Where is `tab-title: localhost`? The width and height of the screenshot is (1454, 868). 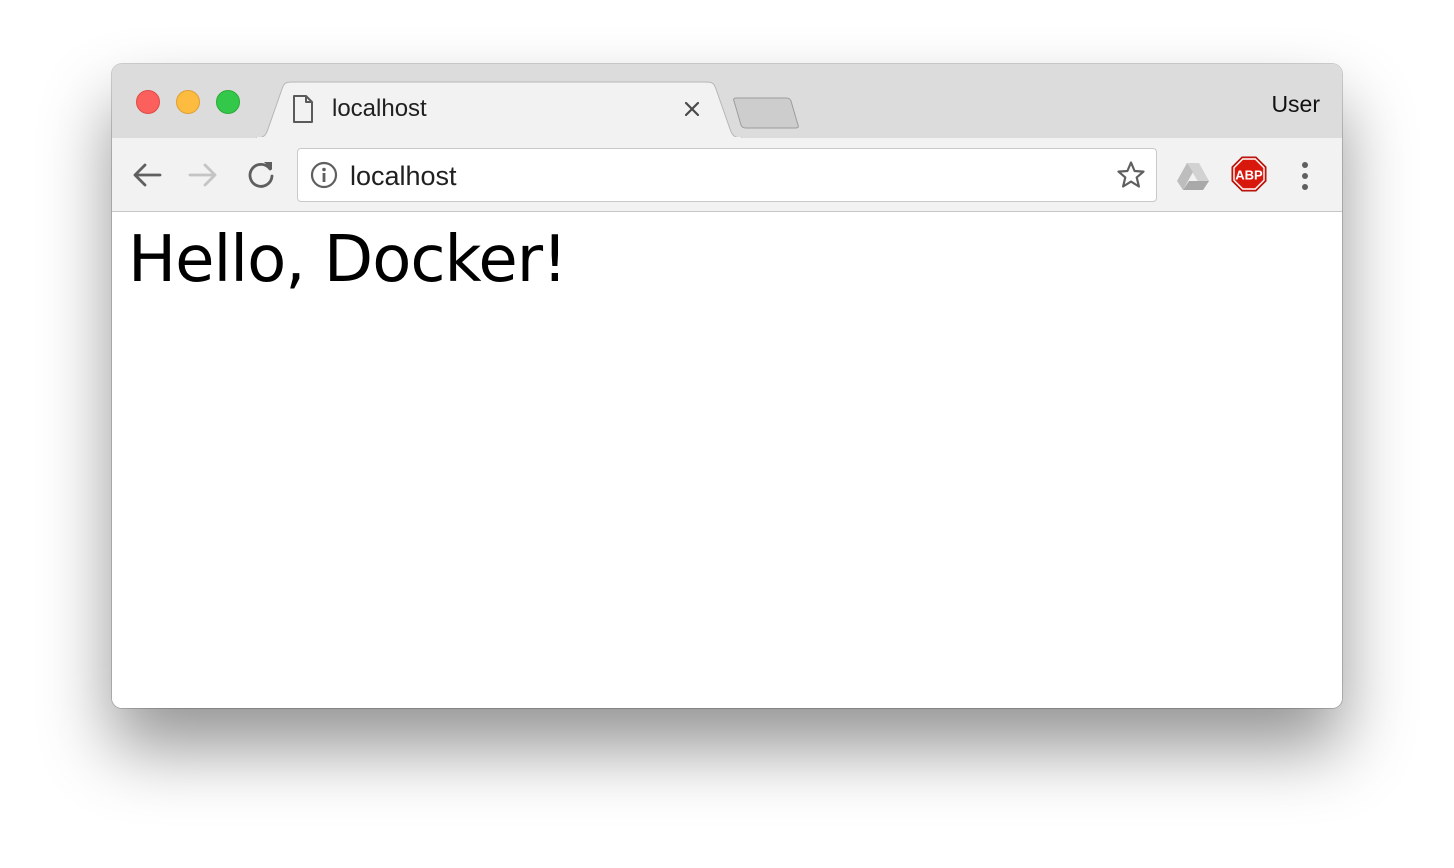 tab-title: localhost is located at coordinates (379, 108).